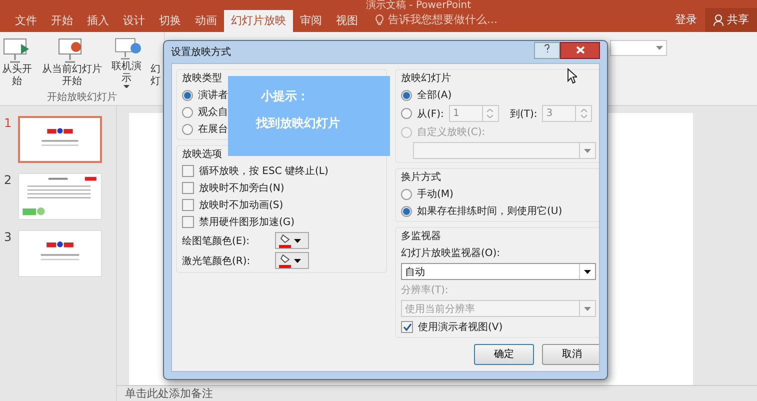 Image resolution: width=757 pixels, height=401 pixels. What do you see at coordinates (421, 236) in the screenshot?
I see `group-label: 多监视器` at bounding box center [421, 236].